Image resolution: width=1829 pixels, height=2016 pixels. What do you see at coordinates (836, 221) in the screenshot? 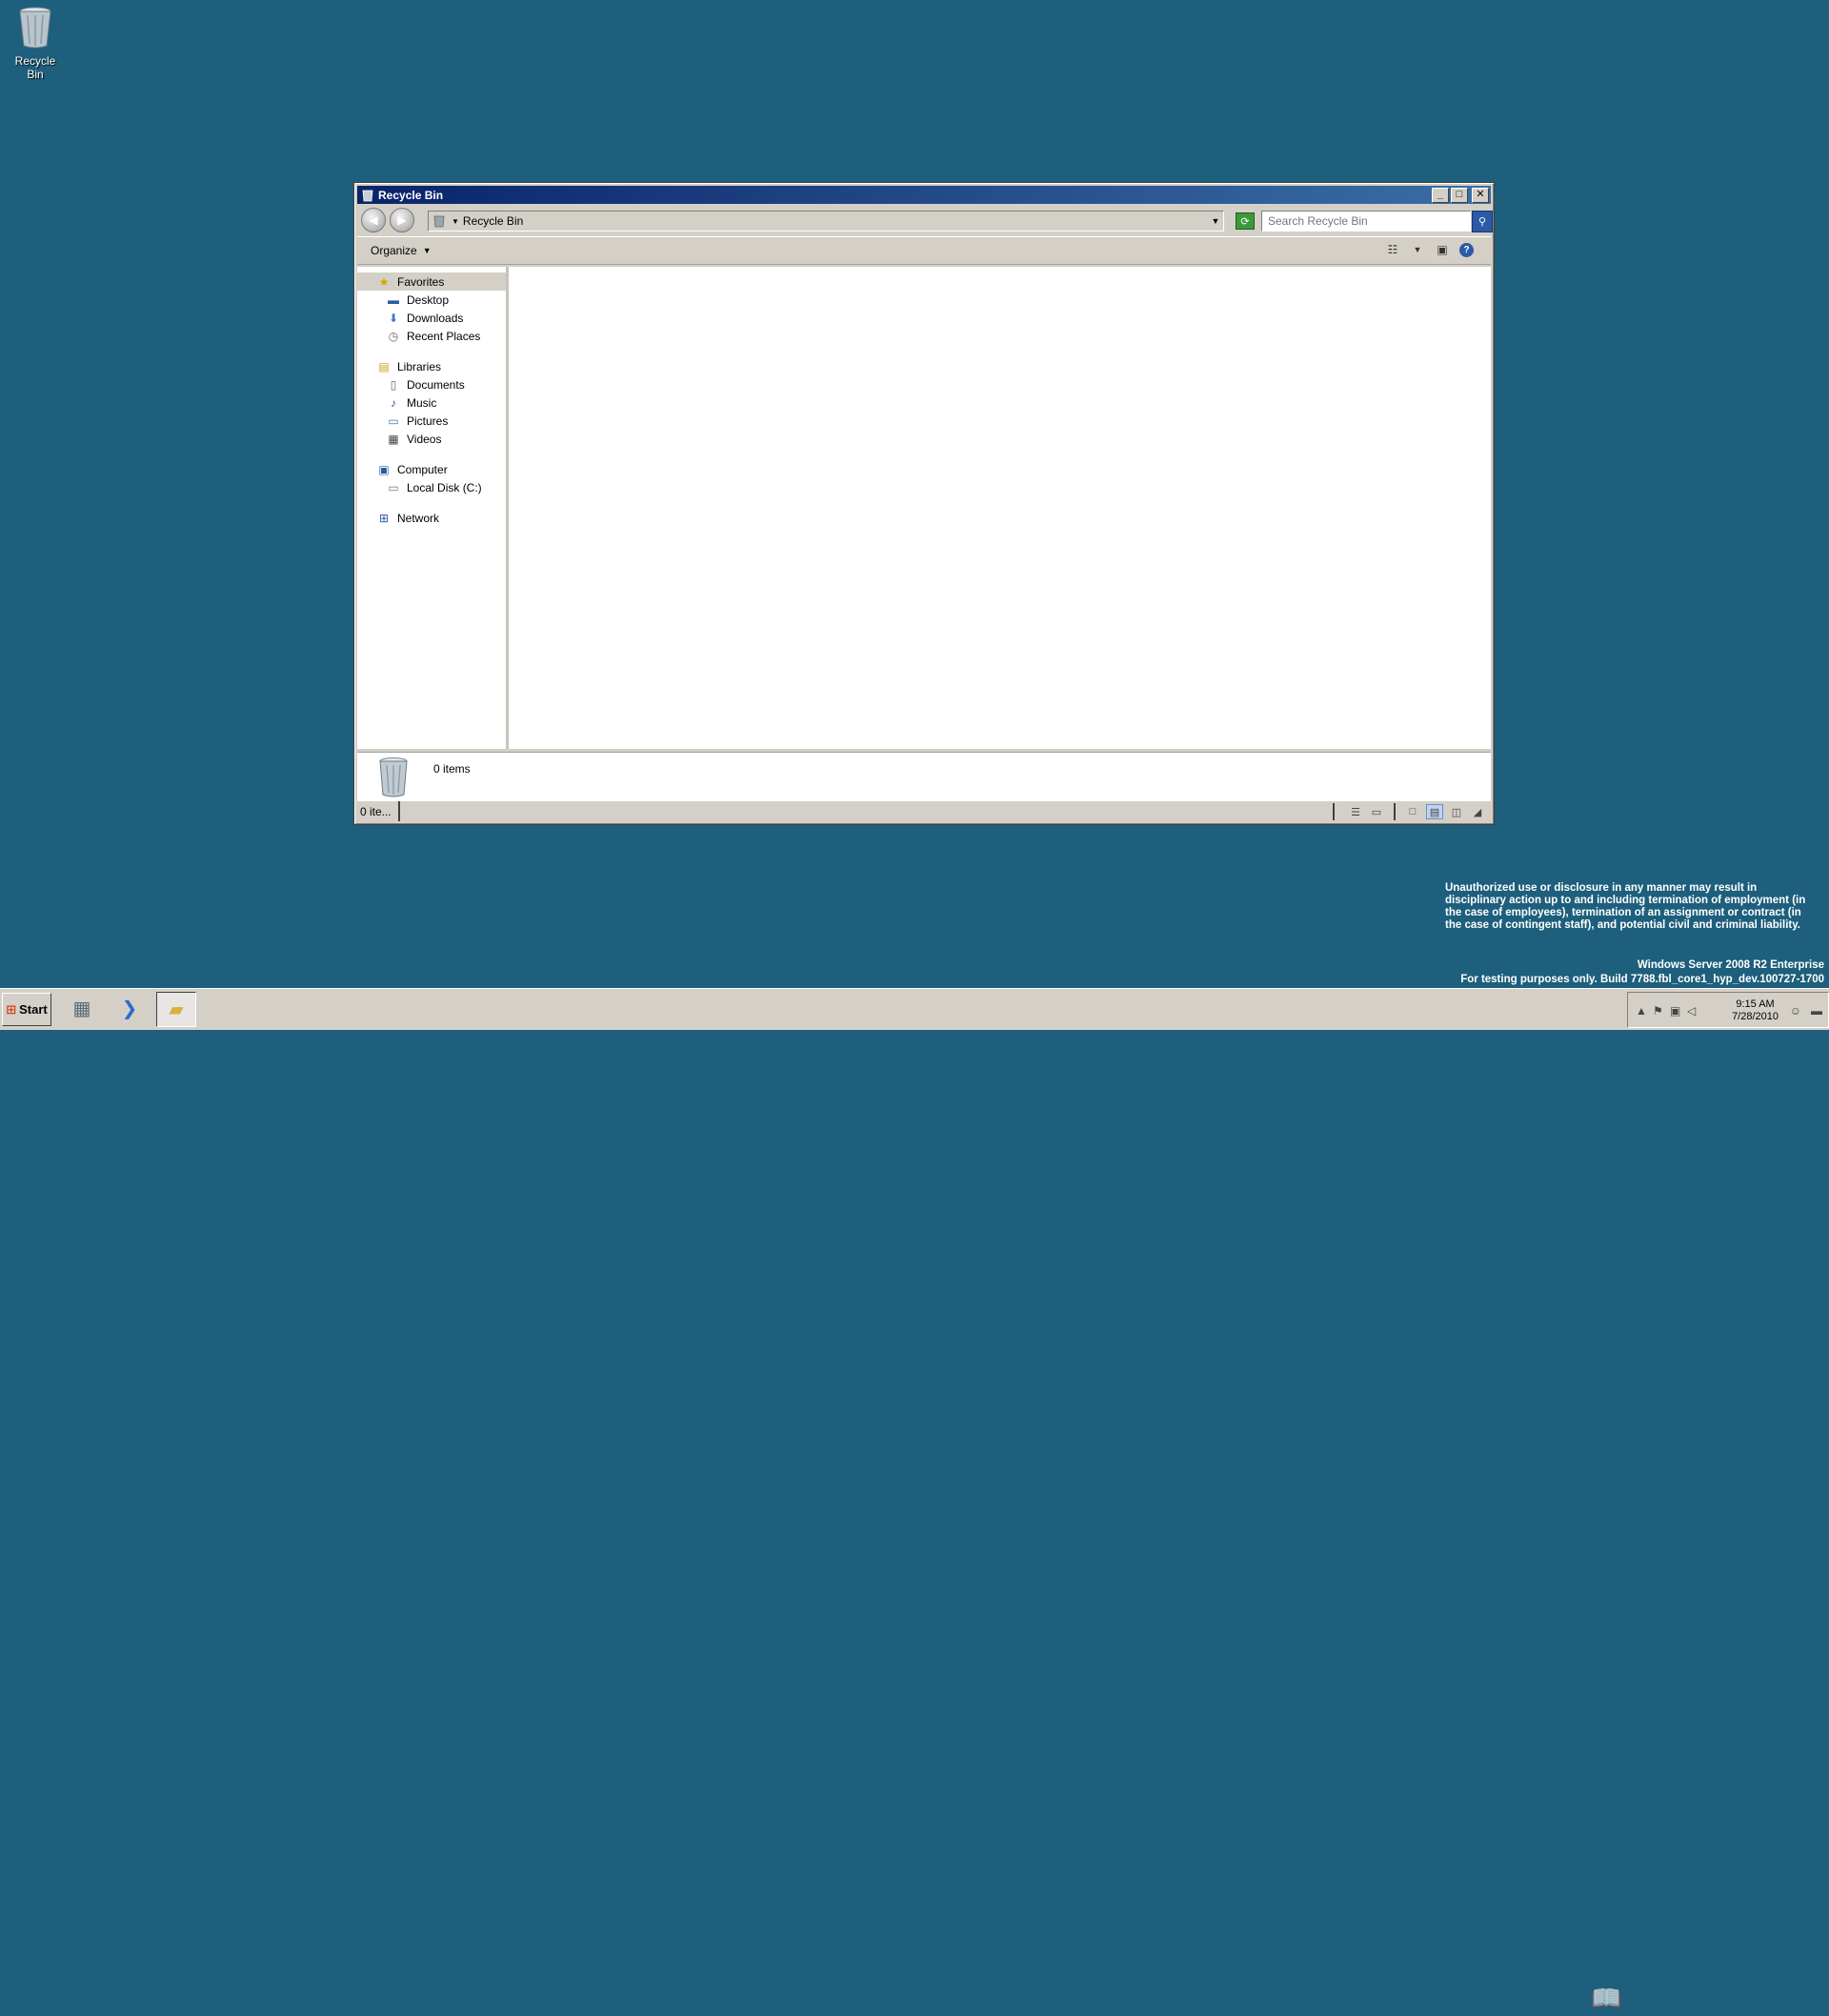
I see `breadcrumb-path: Recycle Bin` at bounding box center [836, 221].